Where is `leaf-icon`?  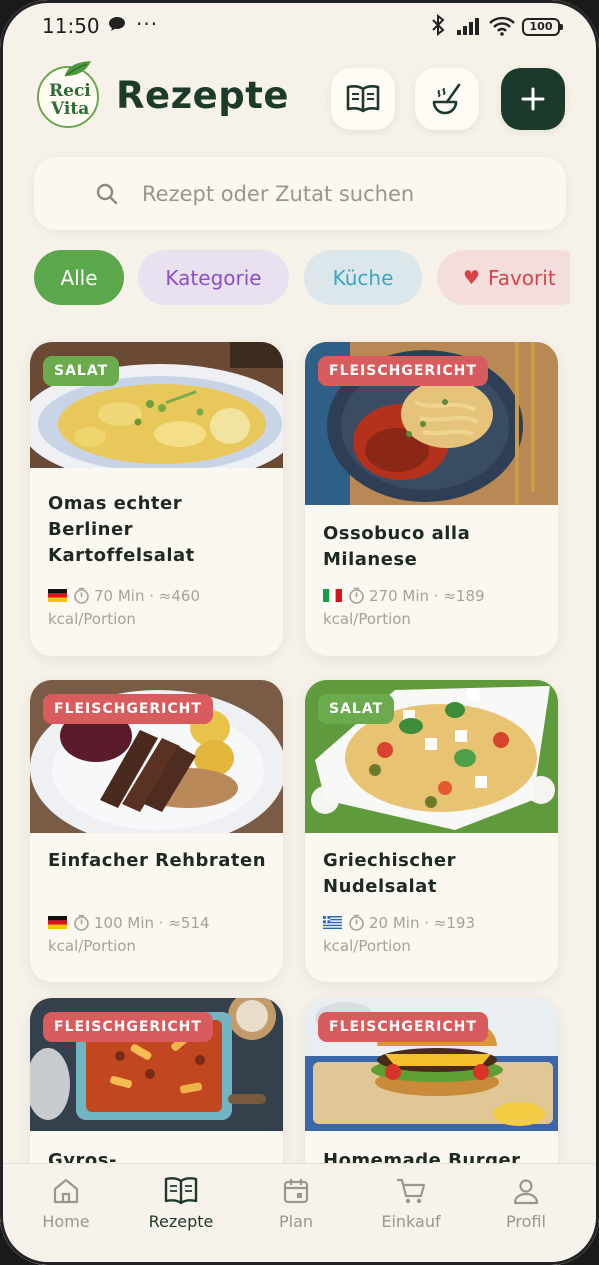
leaf-icon is located at coordinates (77, 69).